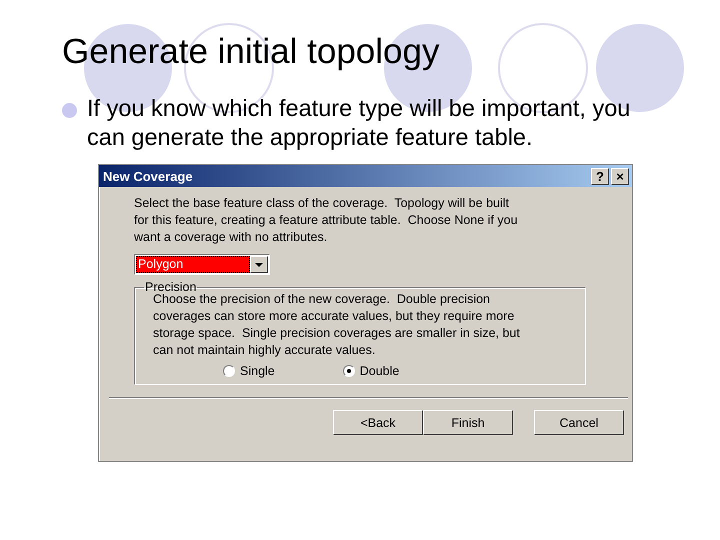 The height and width of the screenshot is (540, 720). Describe the element at coordinates (359, 123) in the screenshot. I see `bullet-text: If you know which feature type will be important, you can generate the appropriate feature table.` at that location.